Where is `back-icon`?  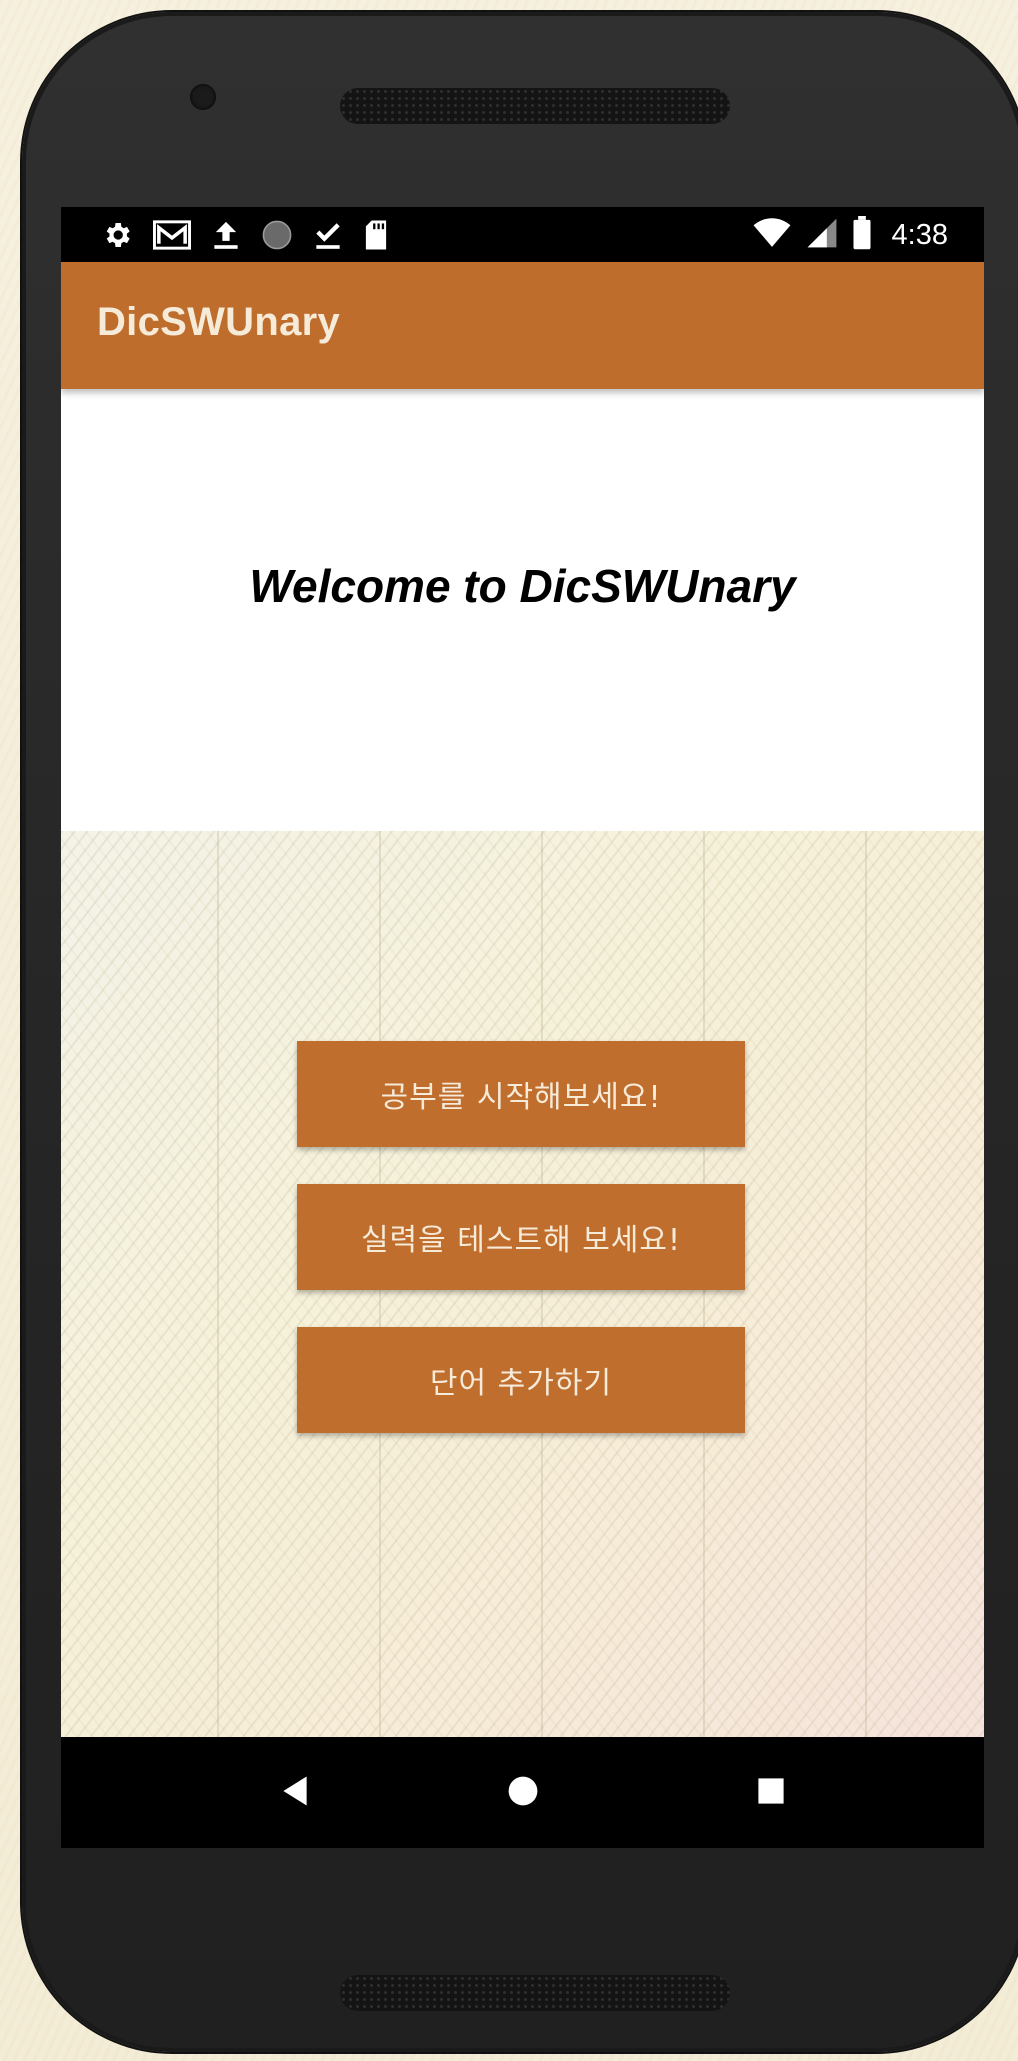 back-icon is located at coordinates (295, 1793).